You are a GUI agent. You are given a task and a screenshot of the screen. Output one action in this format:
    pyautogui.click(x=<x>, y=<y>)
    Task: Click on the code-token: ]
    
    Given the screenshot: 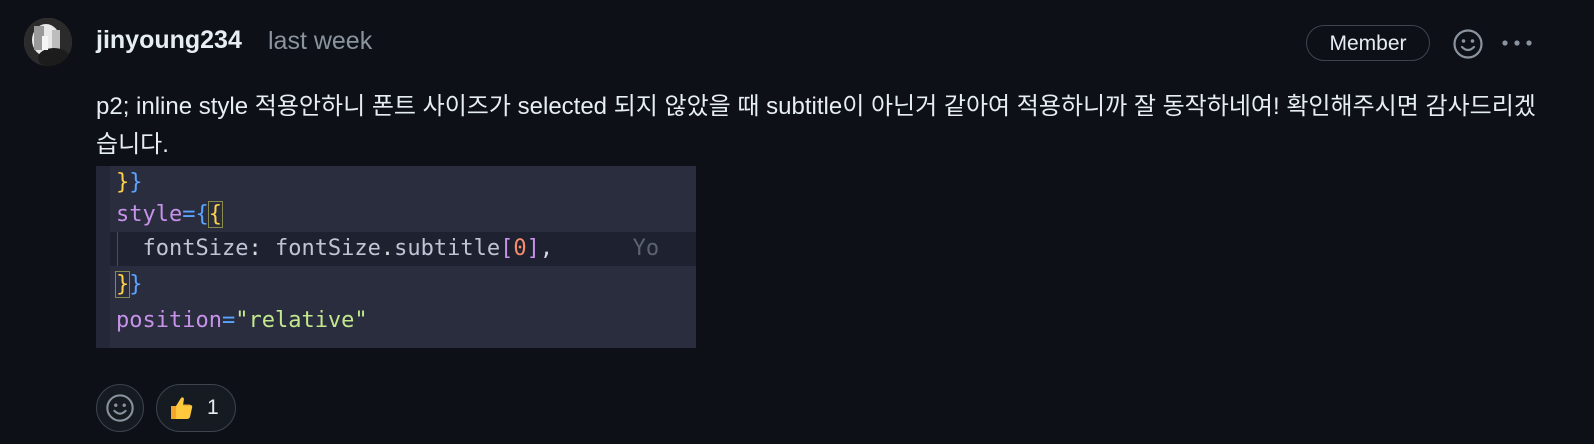 What is the action you would take?
    pyautogui.click(x=533, y=248)
    